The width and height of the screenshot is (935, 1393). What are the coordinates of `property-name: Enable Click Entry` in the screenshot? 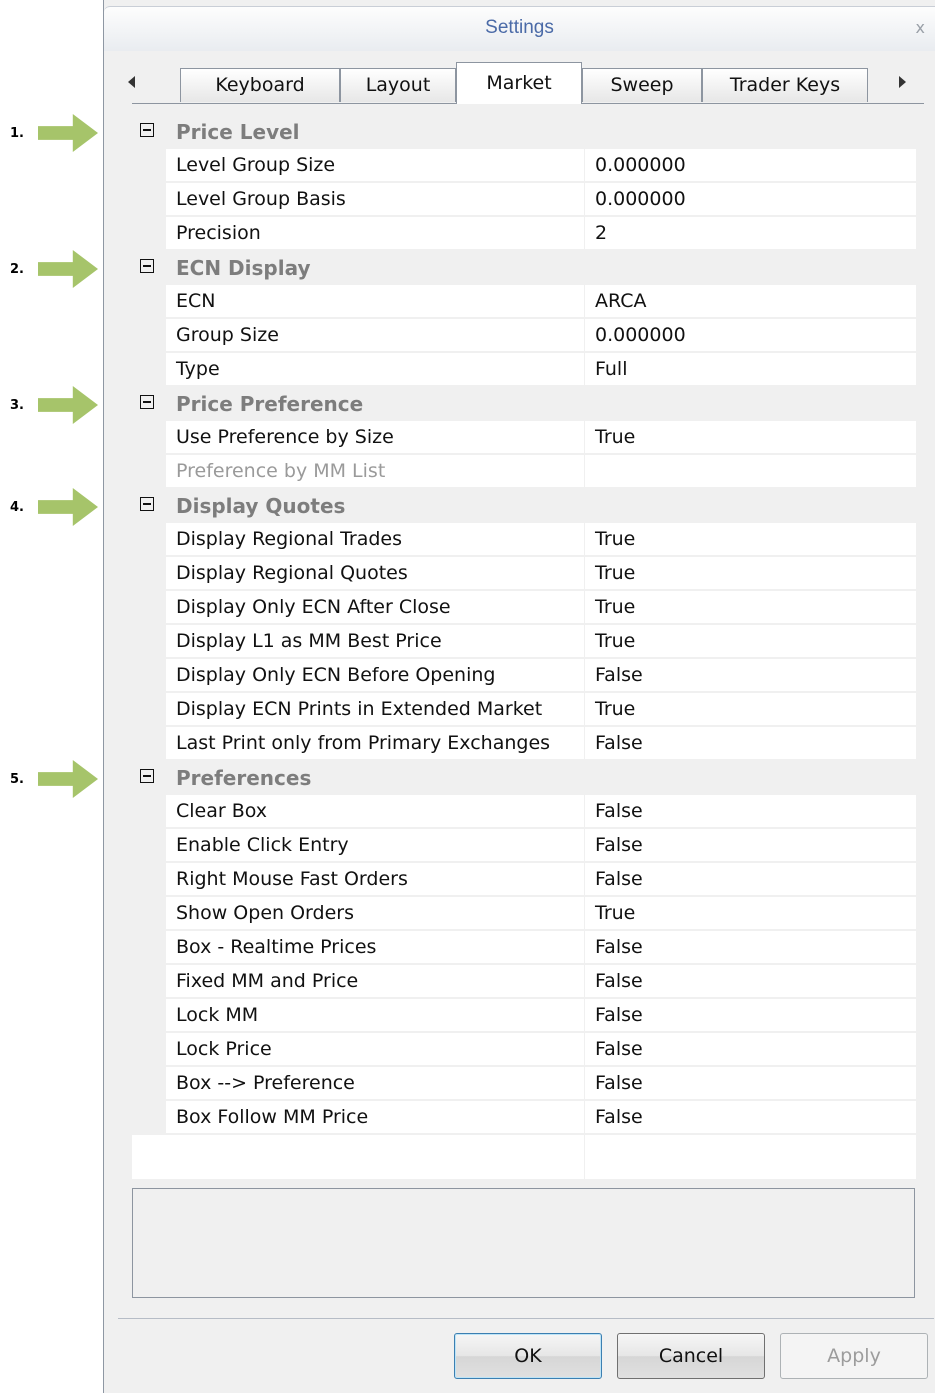 It's located at (375, 845).